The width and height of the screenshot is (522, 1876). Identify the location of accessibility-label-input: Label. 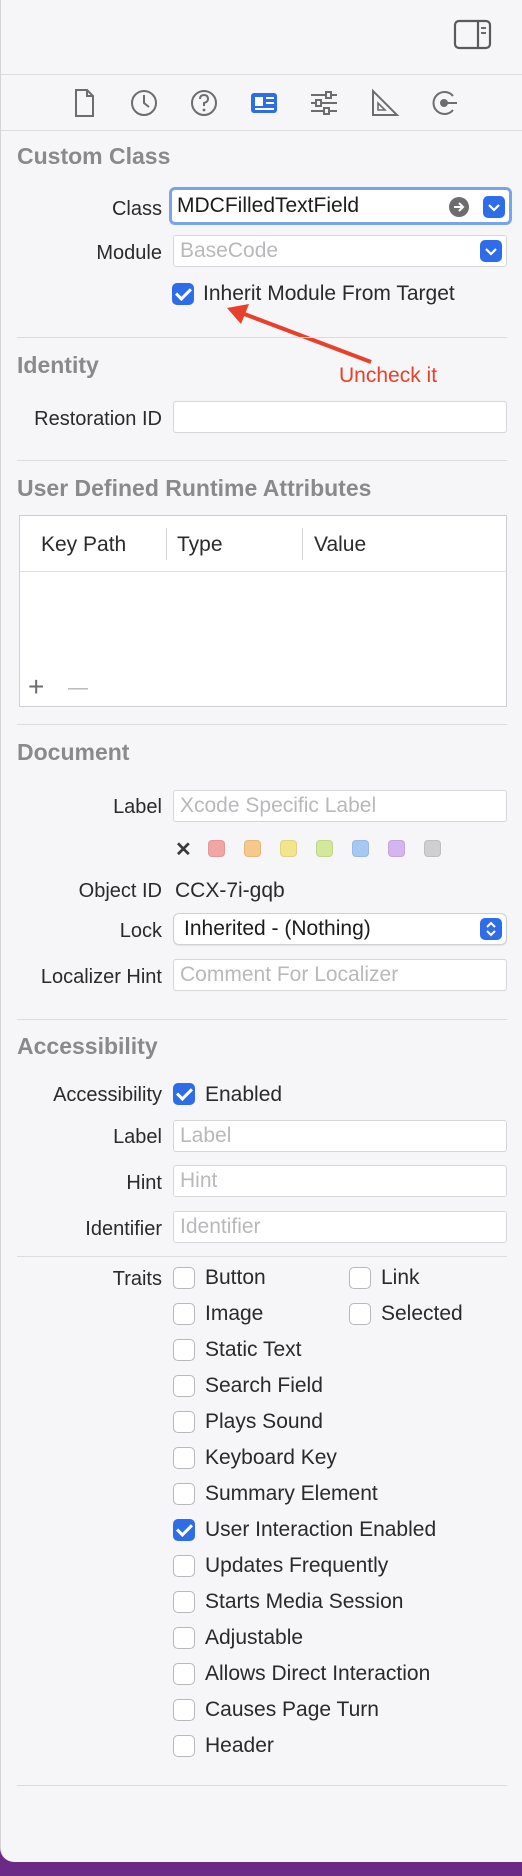
(340, 1136).